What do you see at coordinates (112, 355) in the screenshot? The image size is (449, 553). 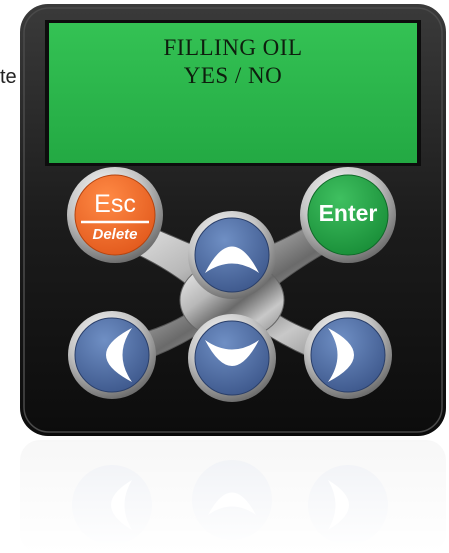 I see `left-arrow-button` at bounding box center [112, 355].